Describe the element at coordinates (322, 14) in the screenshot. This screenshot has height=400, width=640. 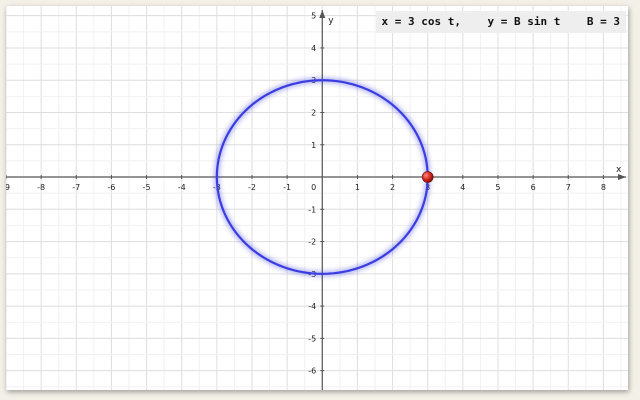
I see `y-axis-arrow-icon` at that location.